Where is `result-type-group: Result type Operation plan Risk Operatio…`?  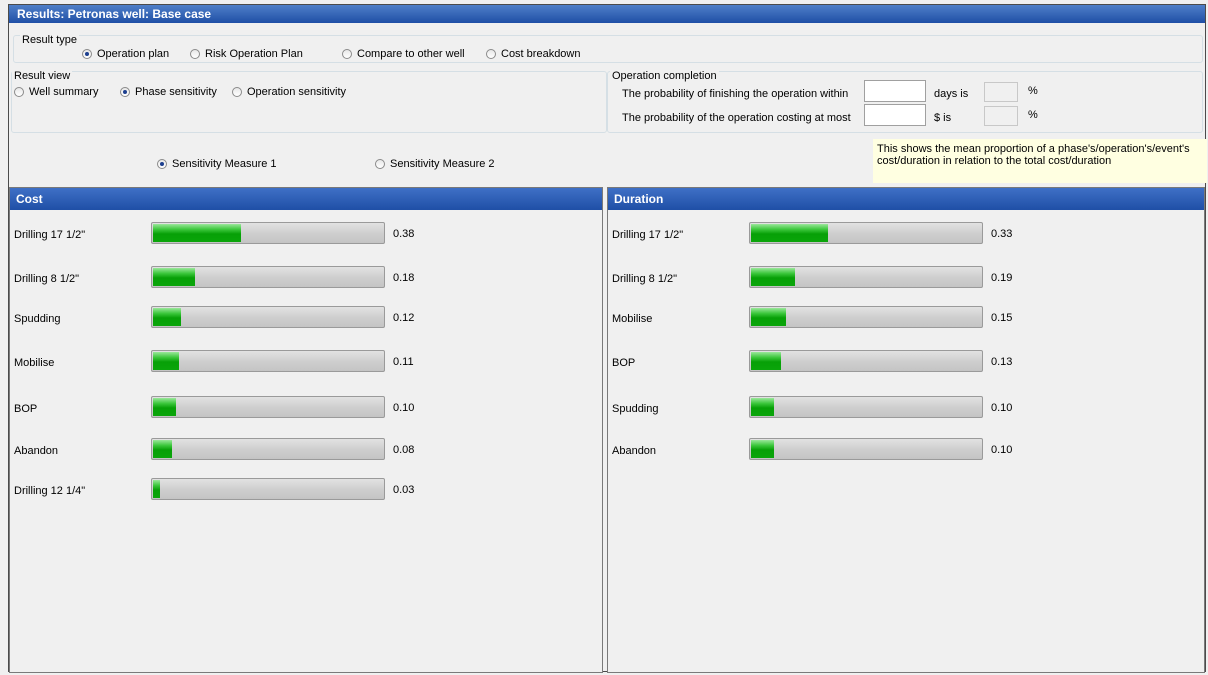
result-type-group: Result type Operation plan Risk Operatio… is located at coordinates (608, 48).